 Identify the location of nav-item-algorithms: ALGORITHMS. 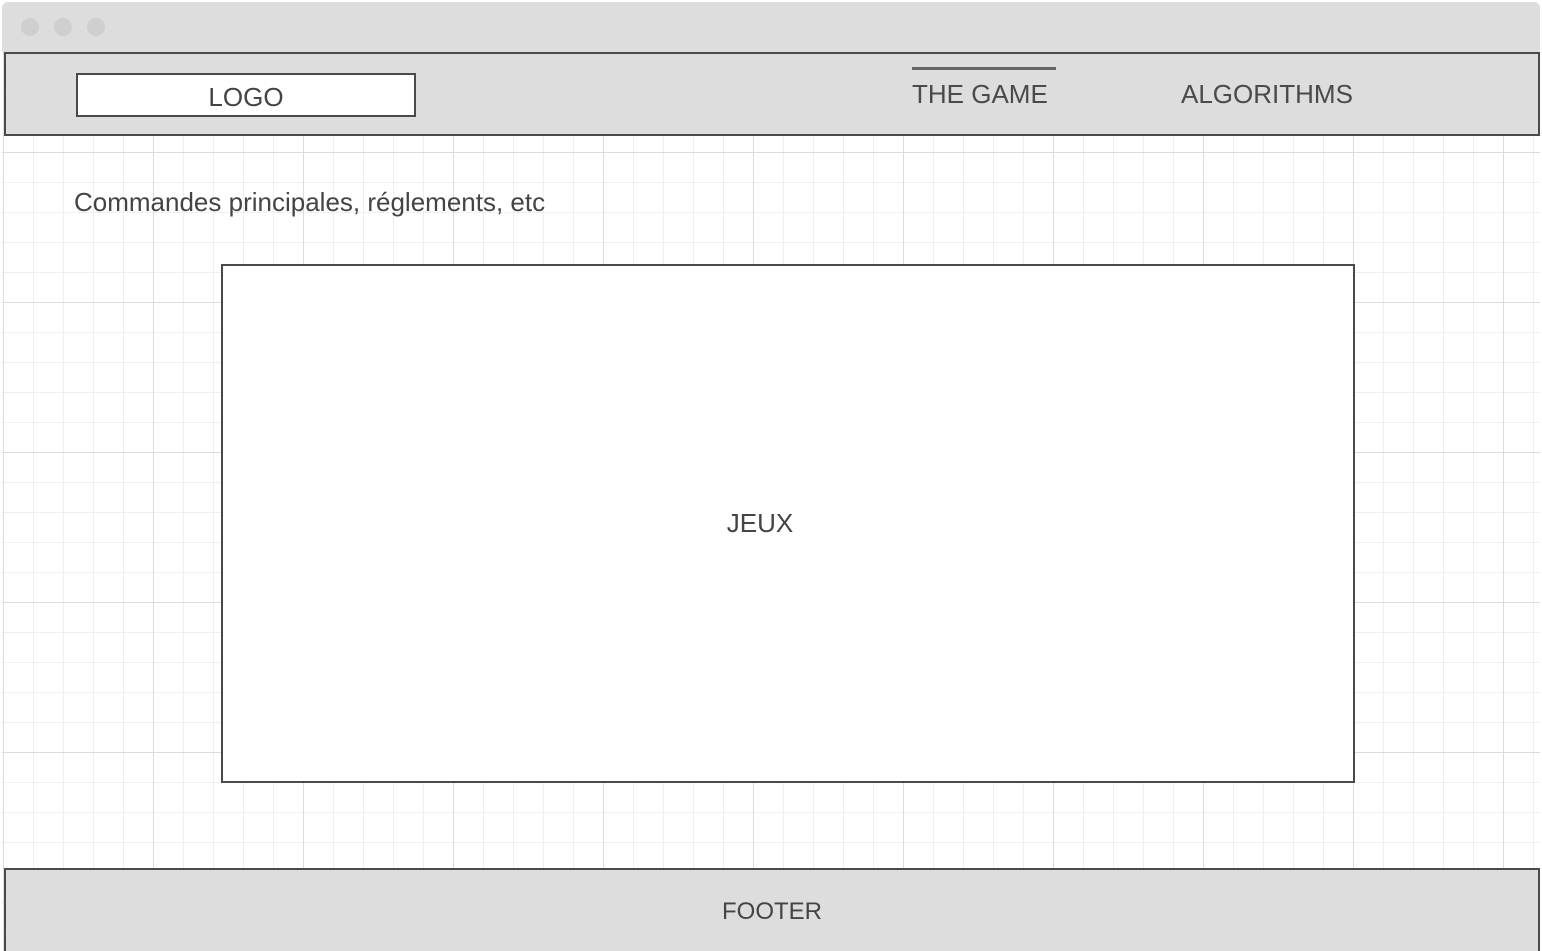
(1267, 94).